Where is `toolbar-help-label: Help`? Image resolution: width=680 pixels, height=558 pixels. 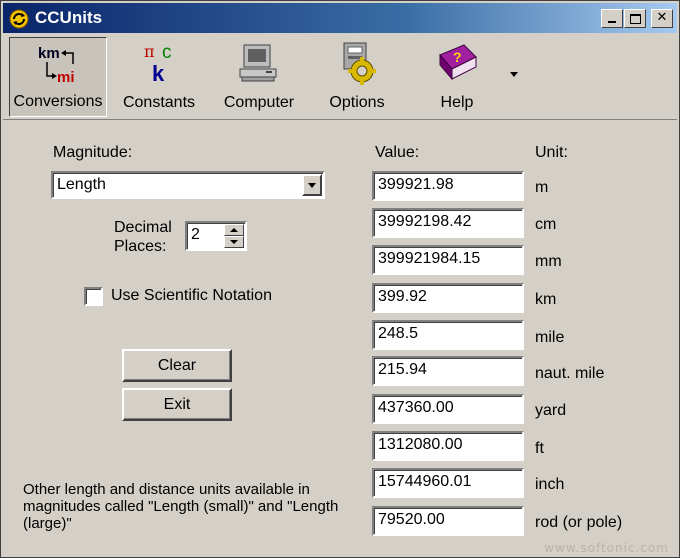 toolbar-help-label: Help is located at coordinates (457, 102).